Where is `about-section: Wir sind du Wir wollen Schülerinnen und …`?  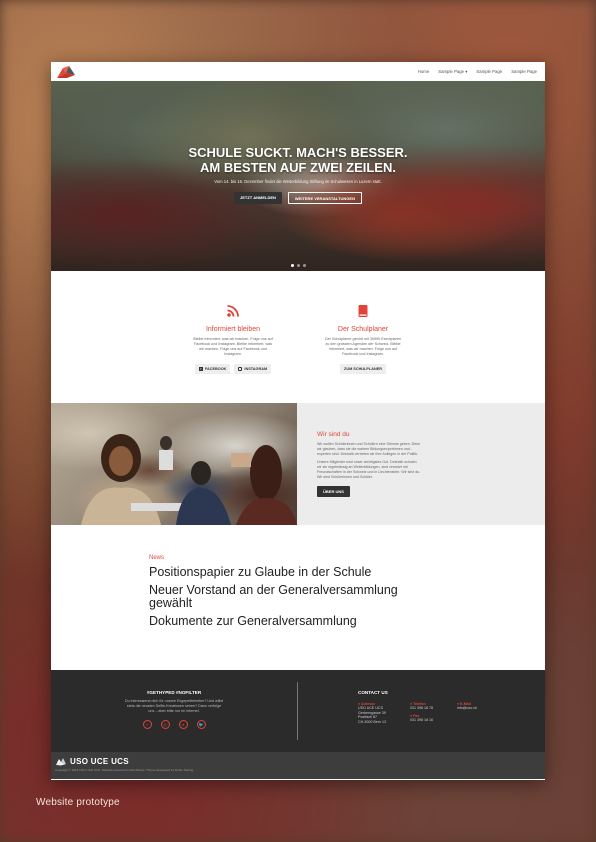
about-section: Wir sind du Wir wollen Schülerinnen und … is located at coordinates (298, 464).